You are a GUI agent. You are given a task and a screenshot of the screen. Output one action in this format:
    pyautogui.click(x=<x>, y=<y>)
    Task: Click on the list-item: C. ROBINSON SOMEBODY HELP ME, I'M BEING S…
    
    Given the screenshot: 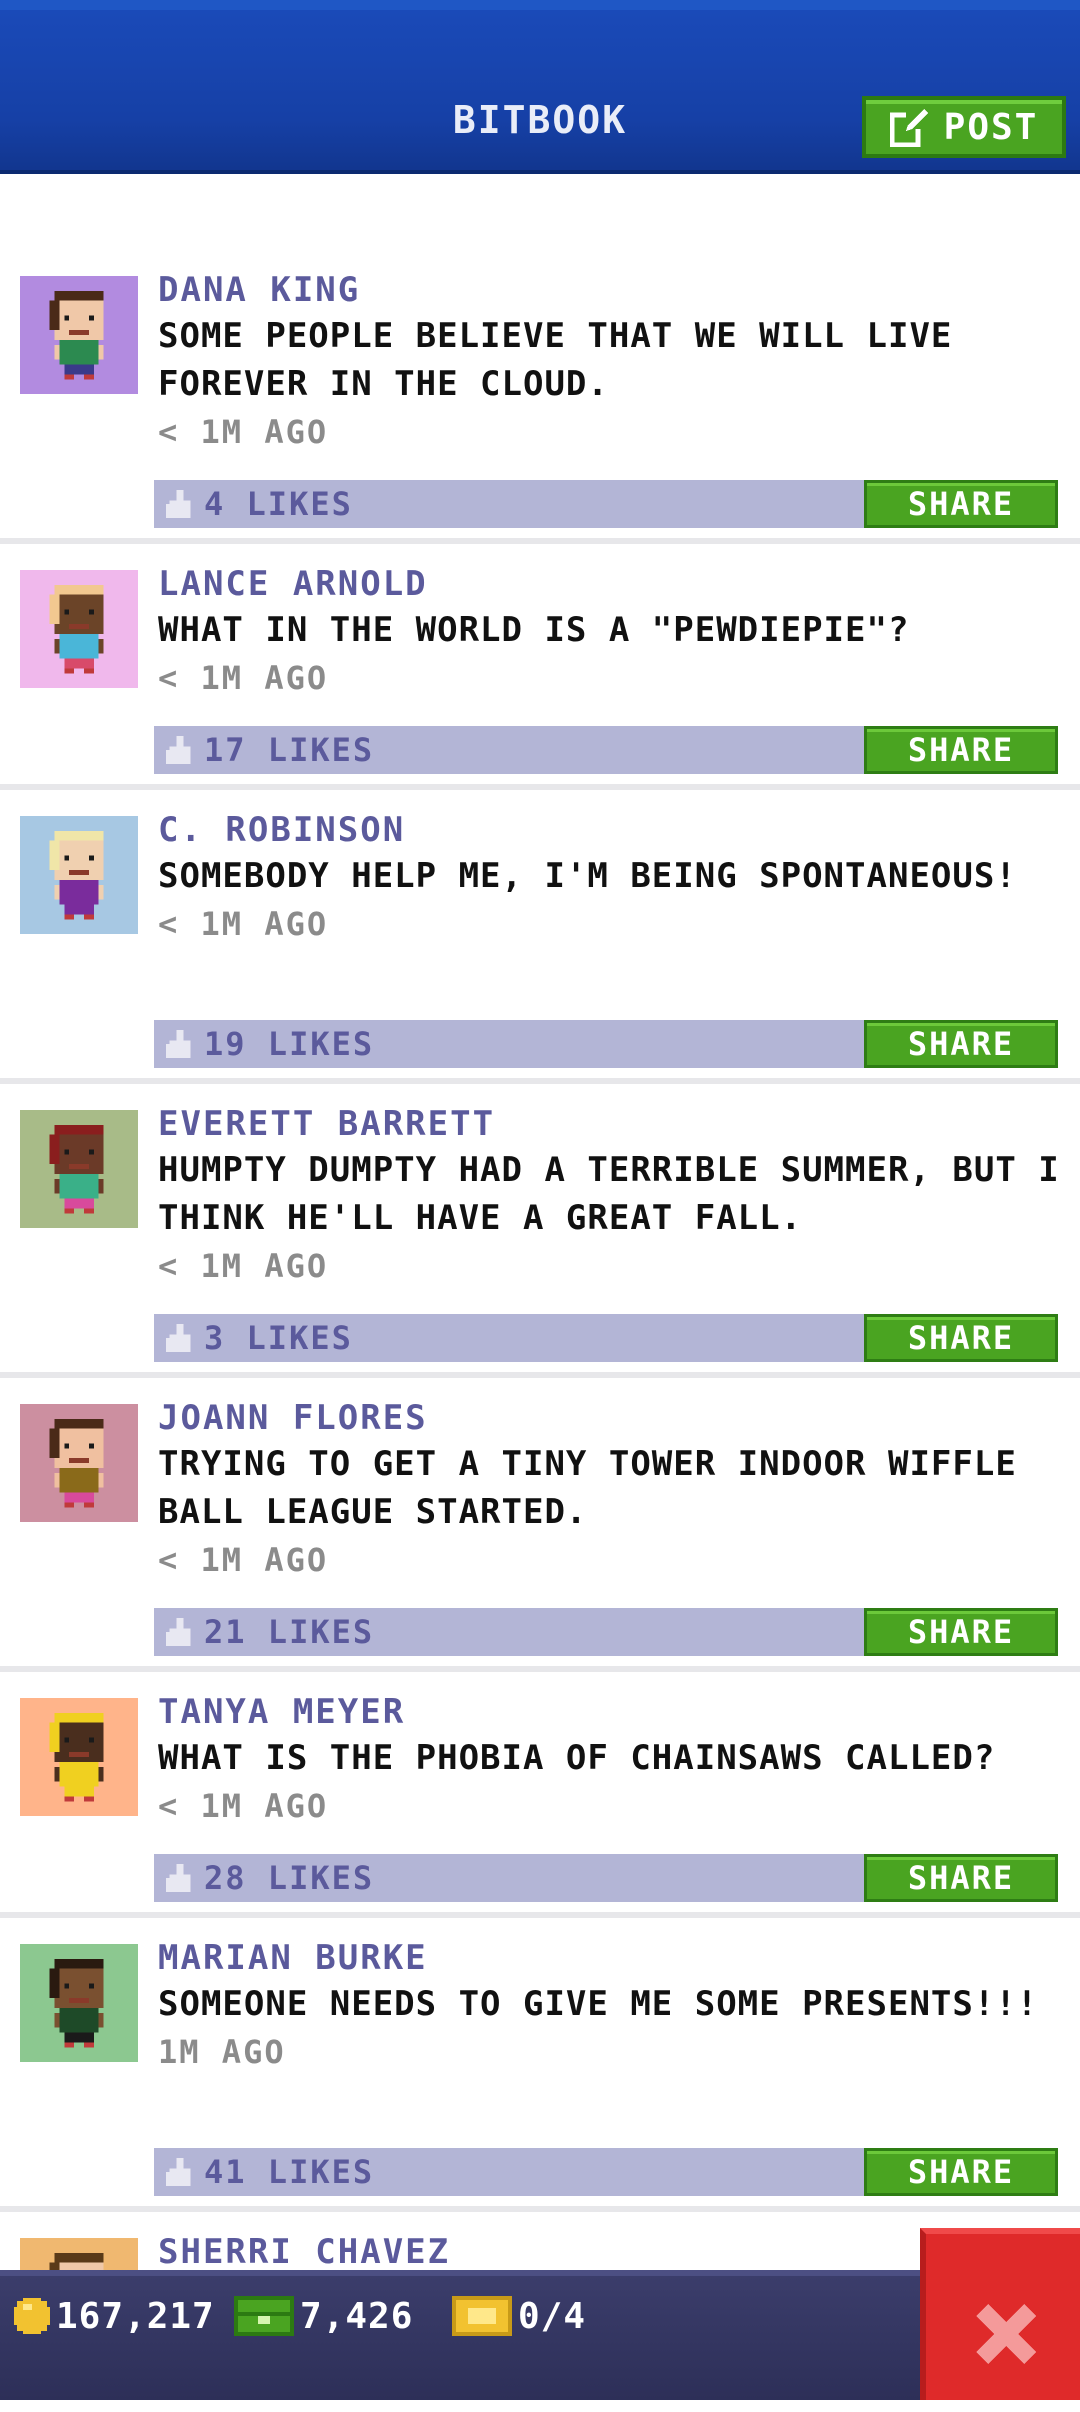 What is the action you would take?
    pyautogui.click(x=540, y=937)
    